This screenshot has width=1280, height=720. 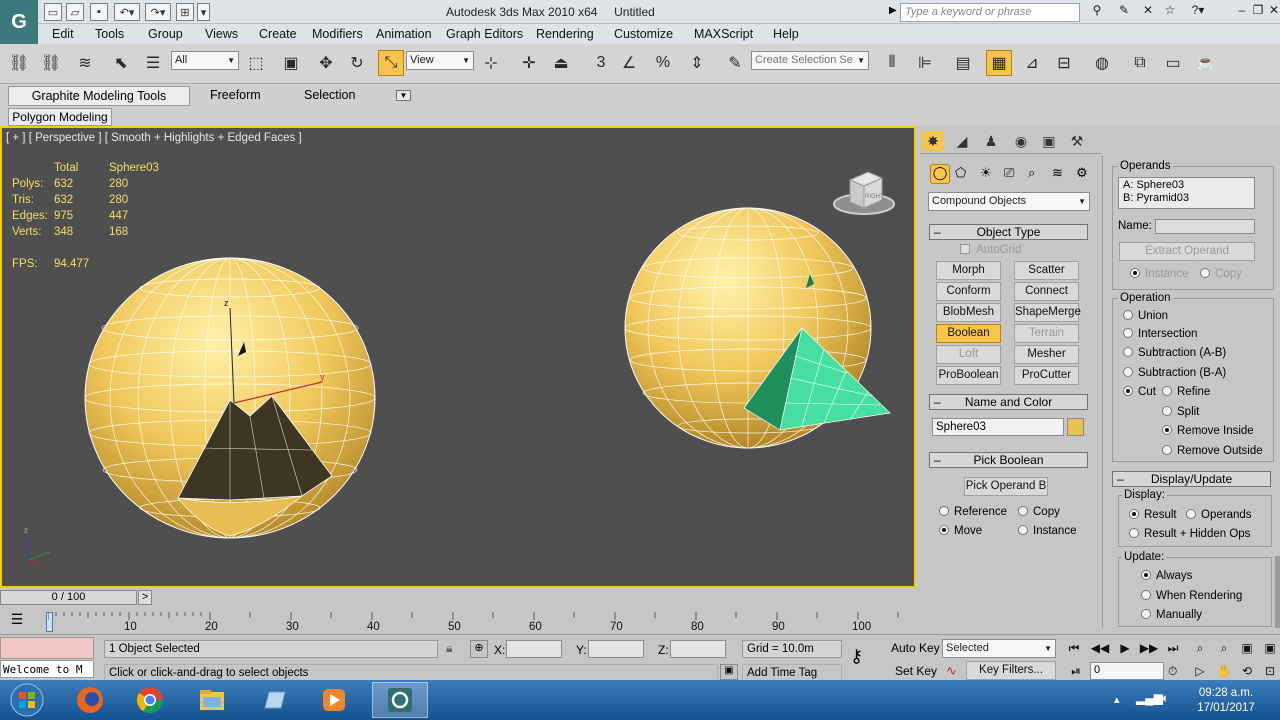 What do you see at coordinates (99, 12) in the screenshot?
I see `save-icon: ▪` at bounding box center [99, 12].